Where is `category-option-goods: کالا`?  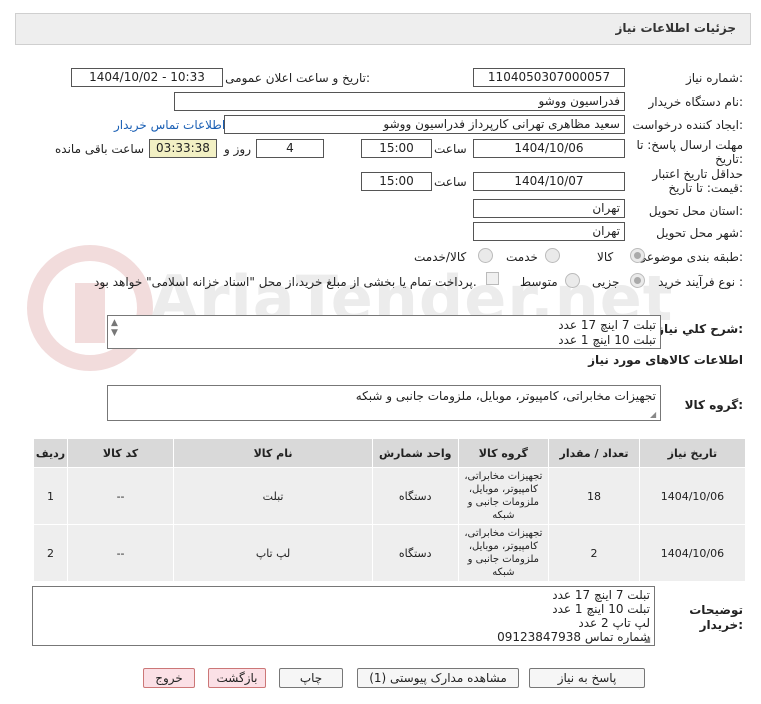
category-option-goods: کالا is located at coordinates (605, 257).